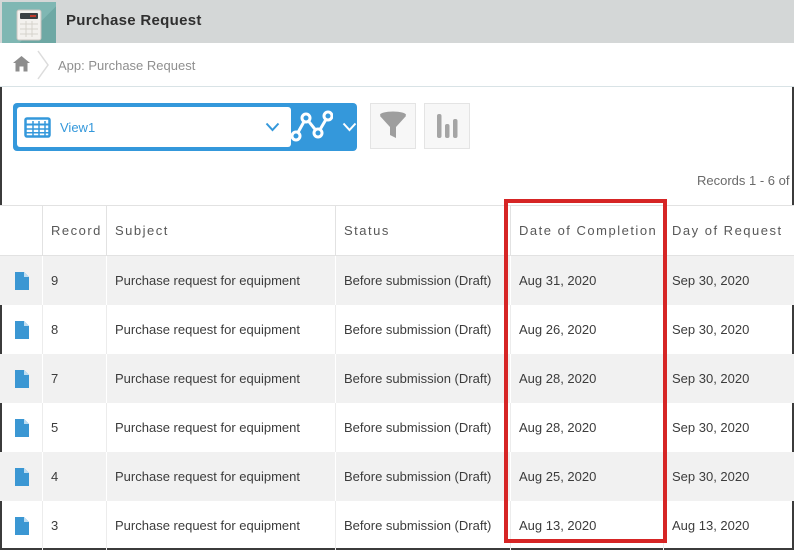 Image resolution: width=794 pixels, height=550 pixels. I want to click on cell-date-of-completion: Aug 13, 2020, so click(586, 525).